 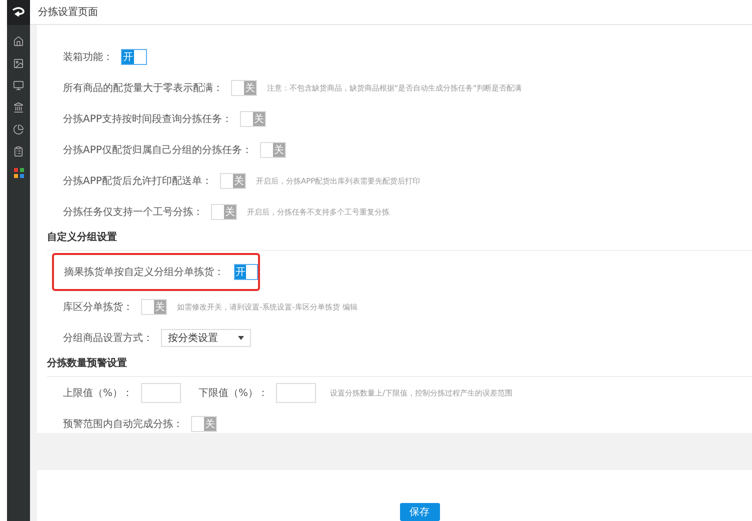 I want to click on apps-icon, so click(x=19, y=173).